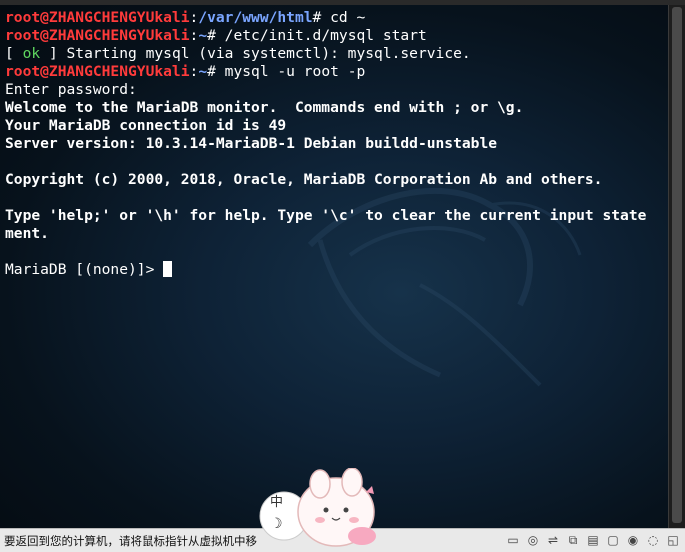 The width and height of the screenshot is (685, 552). Describe the element at coordinates (513, 540) in the screenshot. I see `hdd-icon: ▭` at that location.